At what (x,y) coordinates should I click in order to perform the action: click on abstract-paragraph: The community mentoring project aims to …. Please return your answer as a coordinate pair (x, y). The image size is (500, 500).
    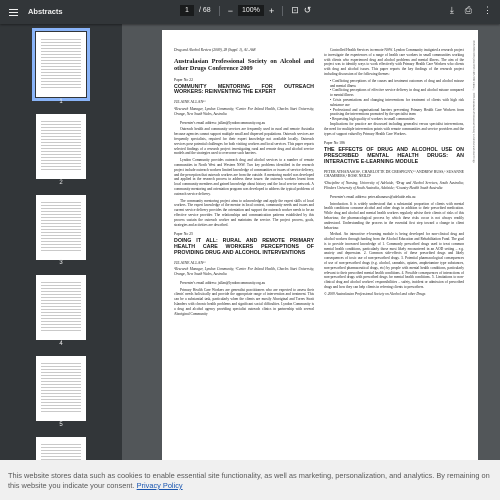
    Looking at the image, I should click on (244, 212).